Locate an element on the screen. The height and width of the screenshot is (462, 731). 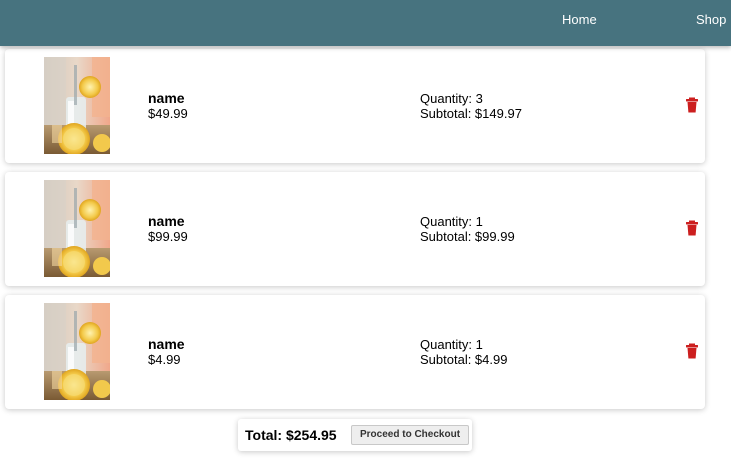
cart-total-bar: Total: $254.95 Proceed to Checkout is located at coordinates (355, 435).